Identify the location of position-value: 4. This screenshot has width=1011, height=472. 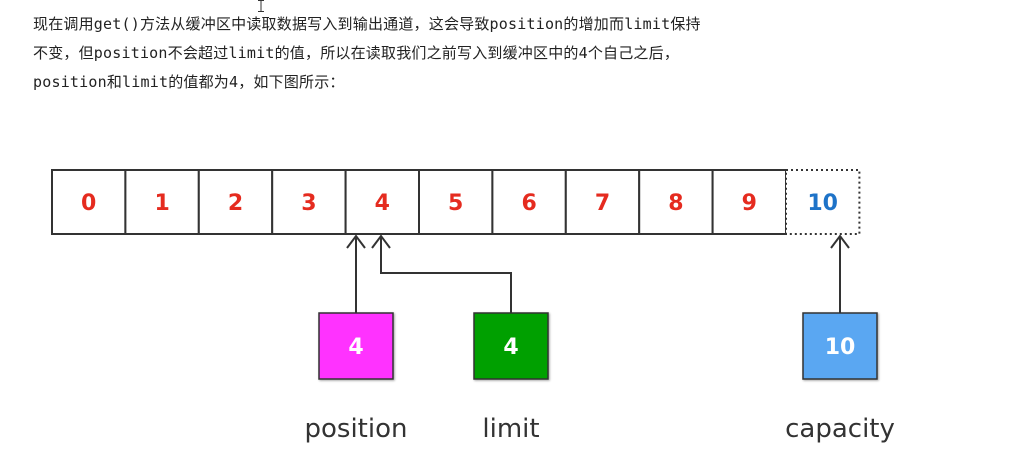
(355, 347).